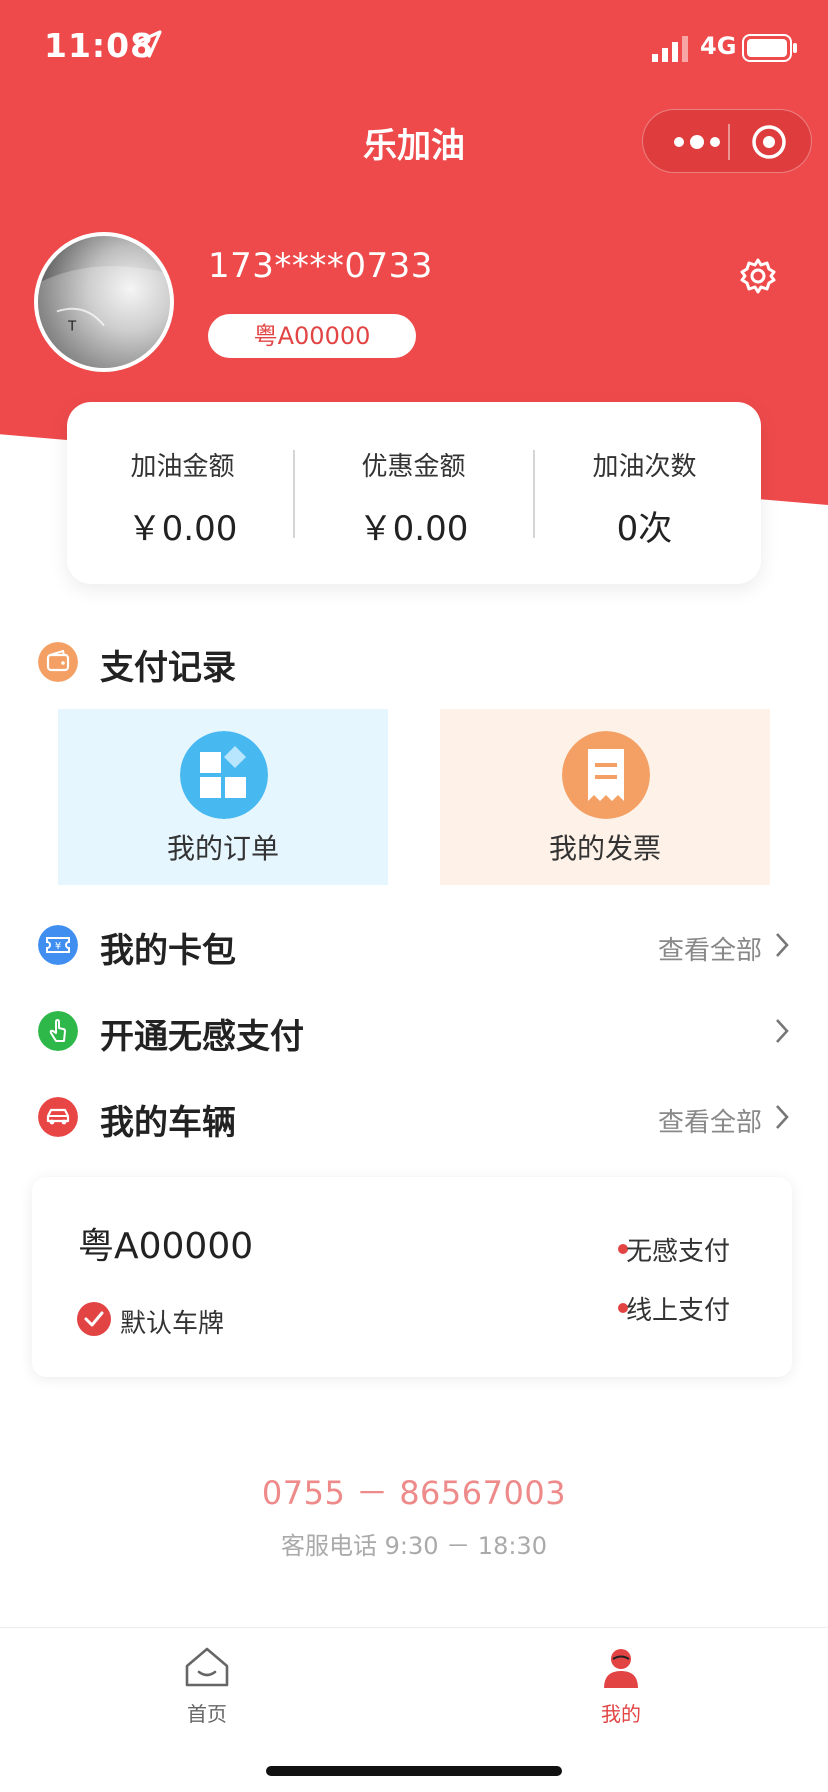 The height and width of the screenshot is (1792, 828). Describe the element at coordinates (670, 49) in the screenshot. I see `signal-icon` at that location.